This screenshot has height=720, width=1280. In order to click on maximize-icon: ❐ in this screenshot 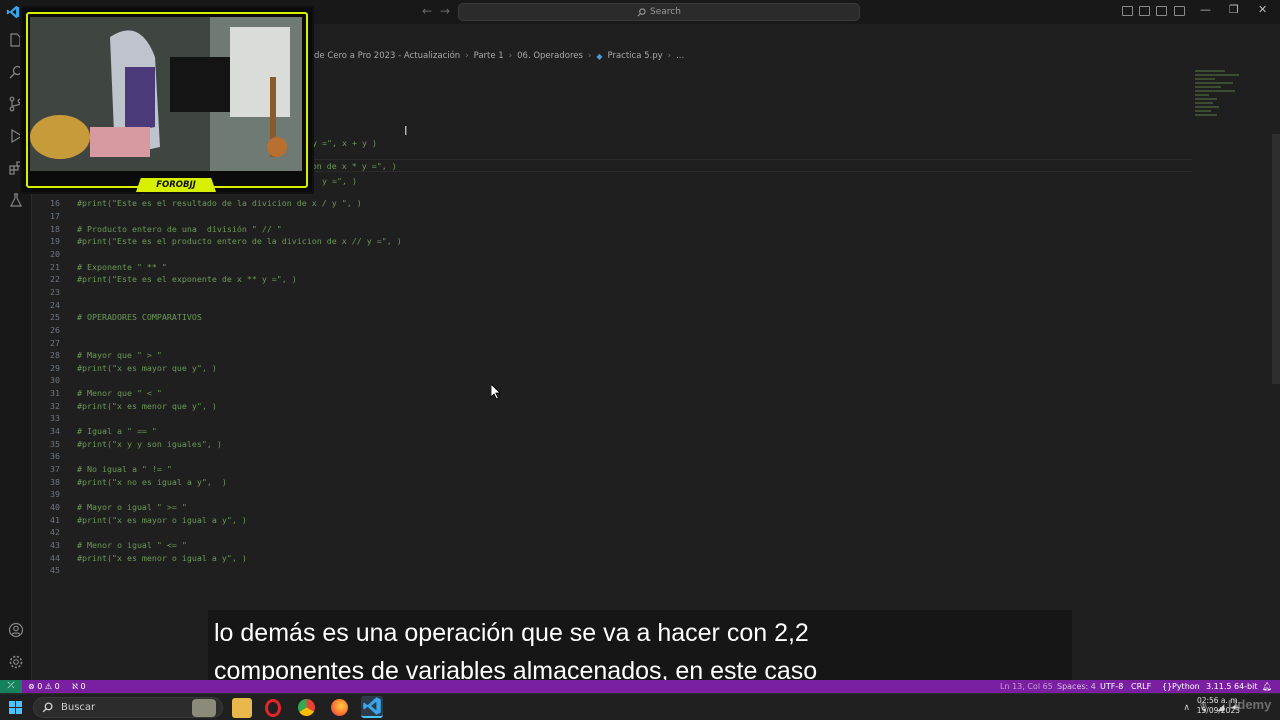, I will do `click(1234, 9)`.